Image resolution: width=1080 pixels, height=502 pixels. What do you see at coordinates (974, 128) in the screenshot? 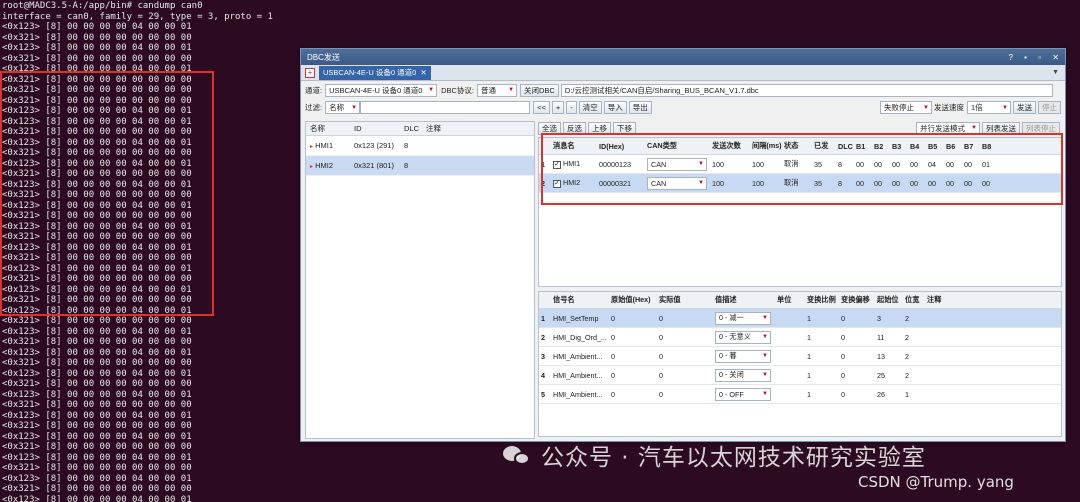
I see `chevron-down-icon: ▼` at bounding box center [974, 128].